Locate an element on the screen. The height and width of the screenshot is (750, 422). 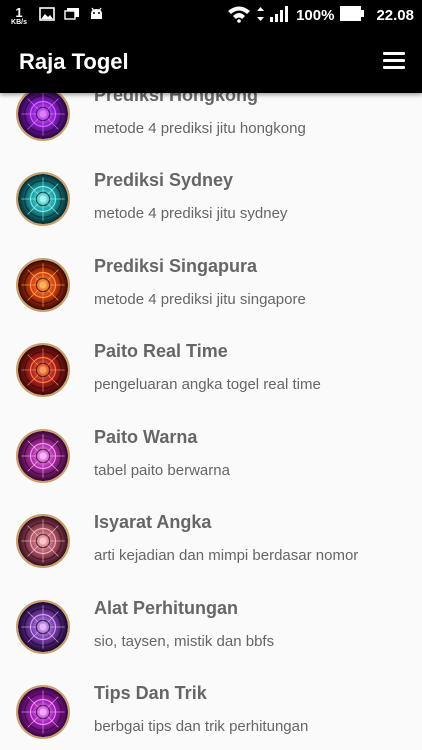
item-subtitle: pengeluaran angka togel real time is located at coordinates (207, 384).